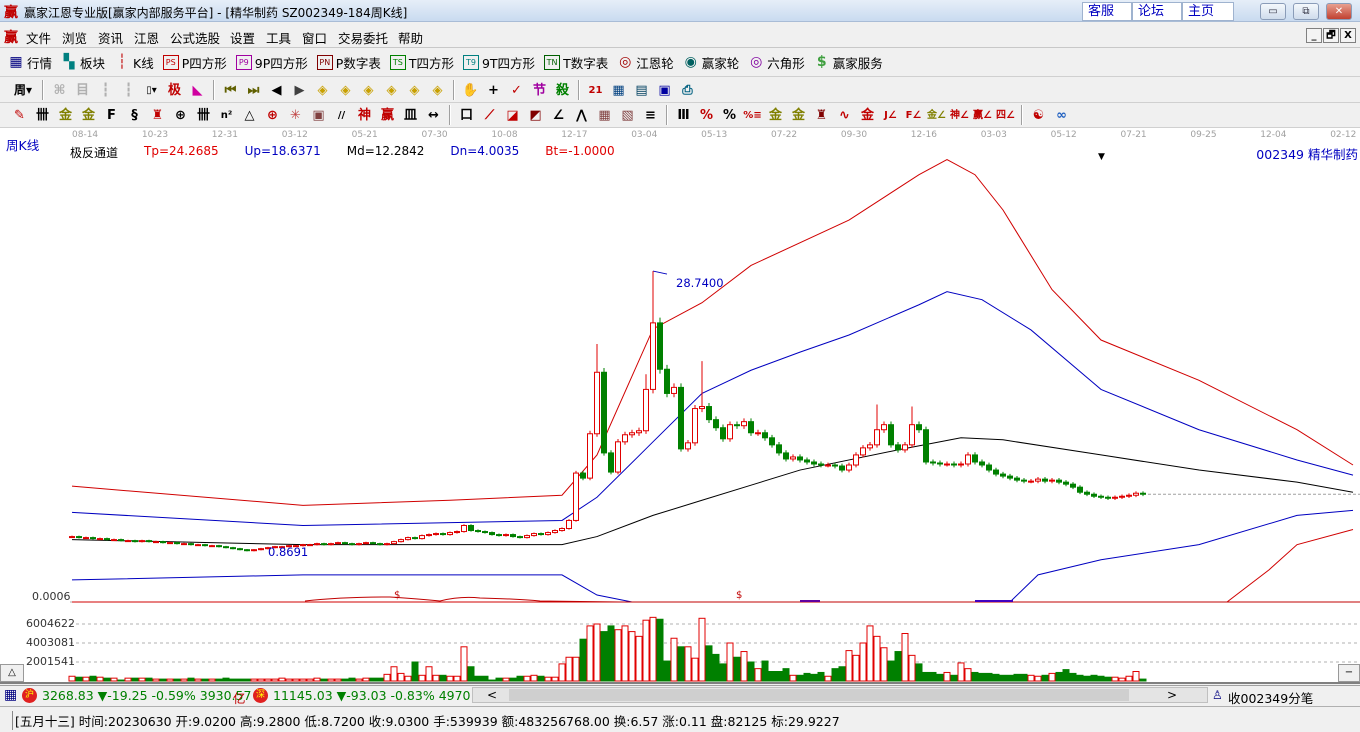 This screenshot has width=1360, height=732. What do you see at coordinates (664, 90) in the screenshot?
I see `save-icon: ▣` at bounding box center [664, 90].